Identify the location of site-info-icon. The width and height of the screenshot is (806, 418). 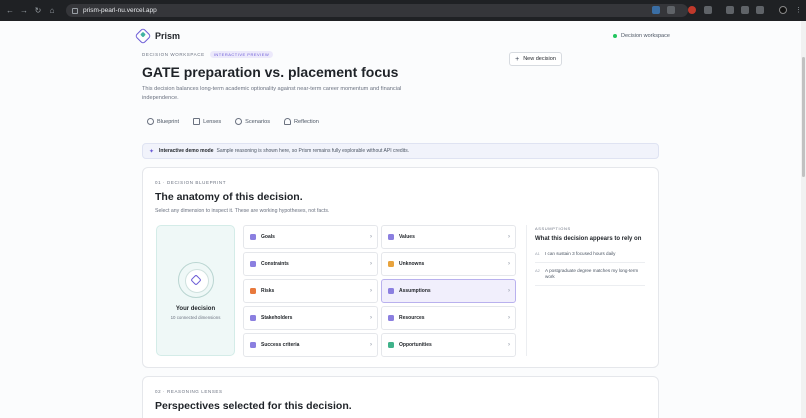
(75, 10).